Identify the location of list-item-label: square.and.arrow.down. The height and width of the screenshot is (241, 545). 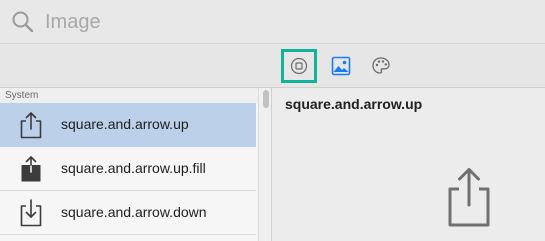
(134, 212).